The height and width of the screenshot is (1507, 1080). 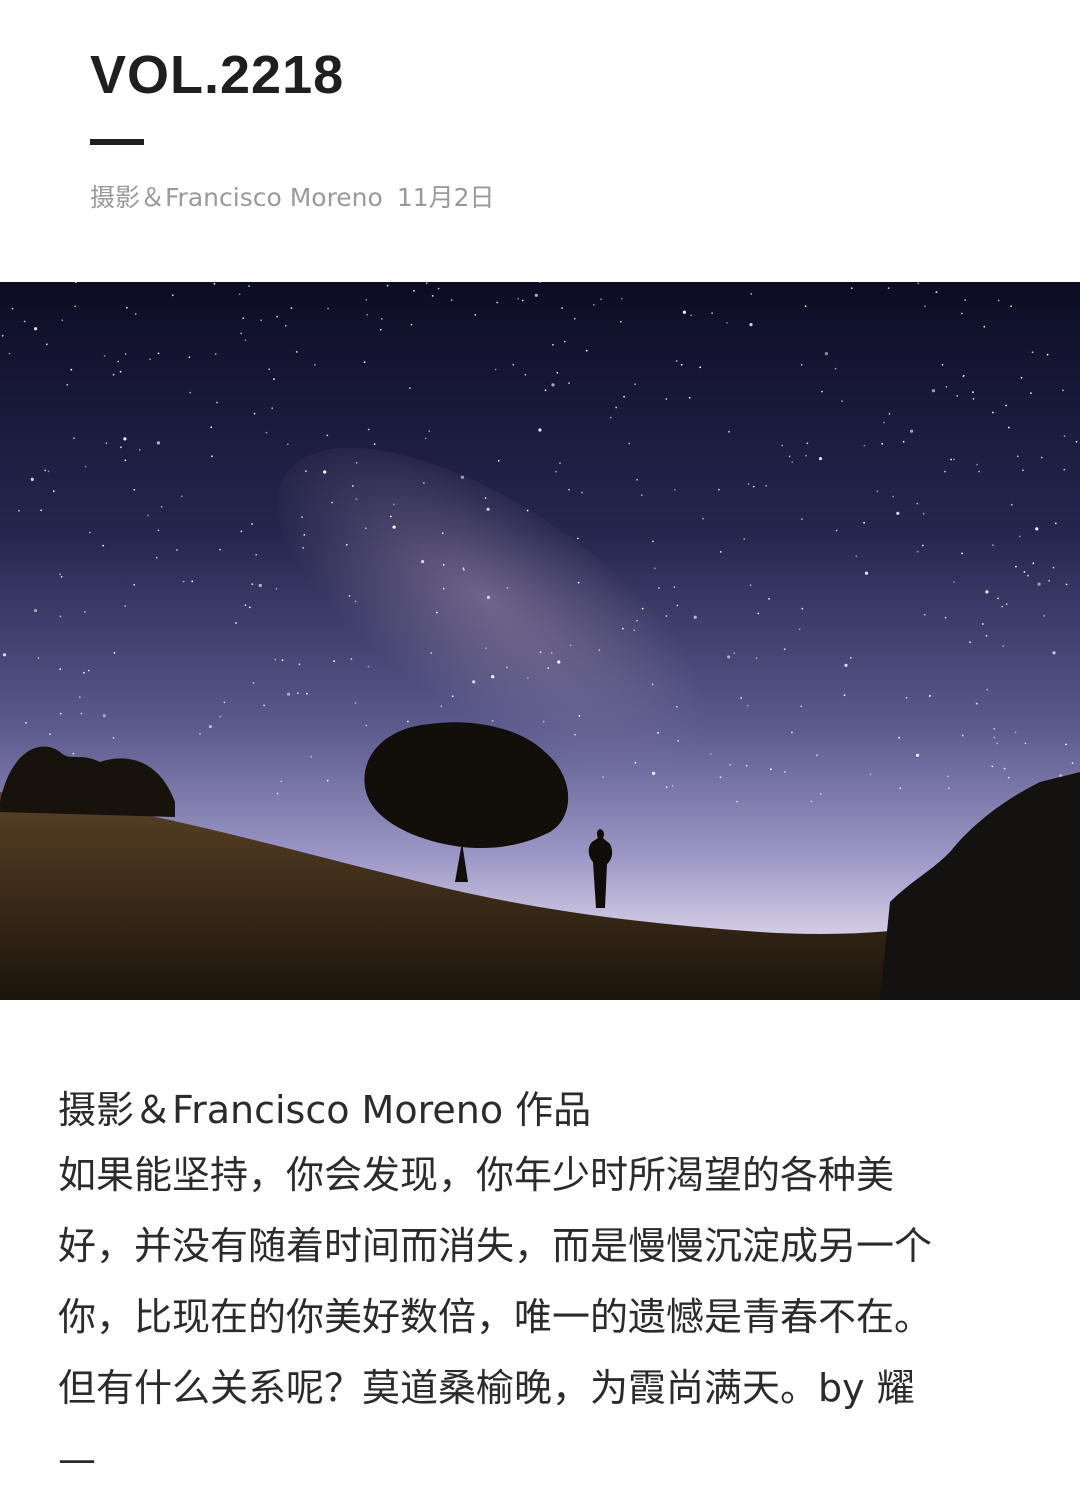 What do you see at coordinates (476, 1175) in the screenshot?
I see `paragraph-line: 如果能坚持，你会发现，你年少时所渴望的各种美` at bounding box center [476, 1175].